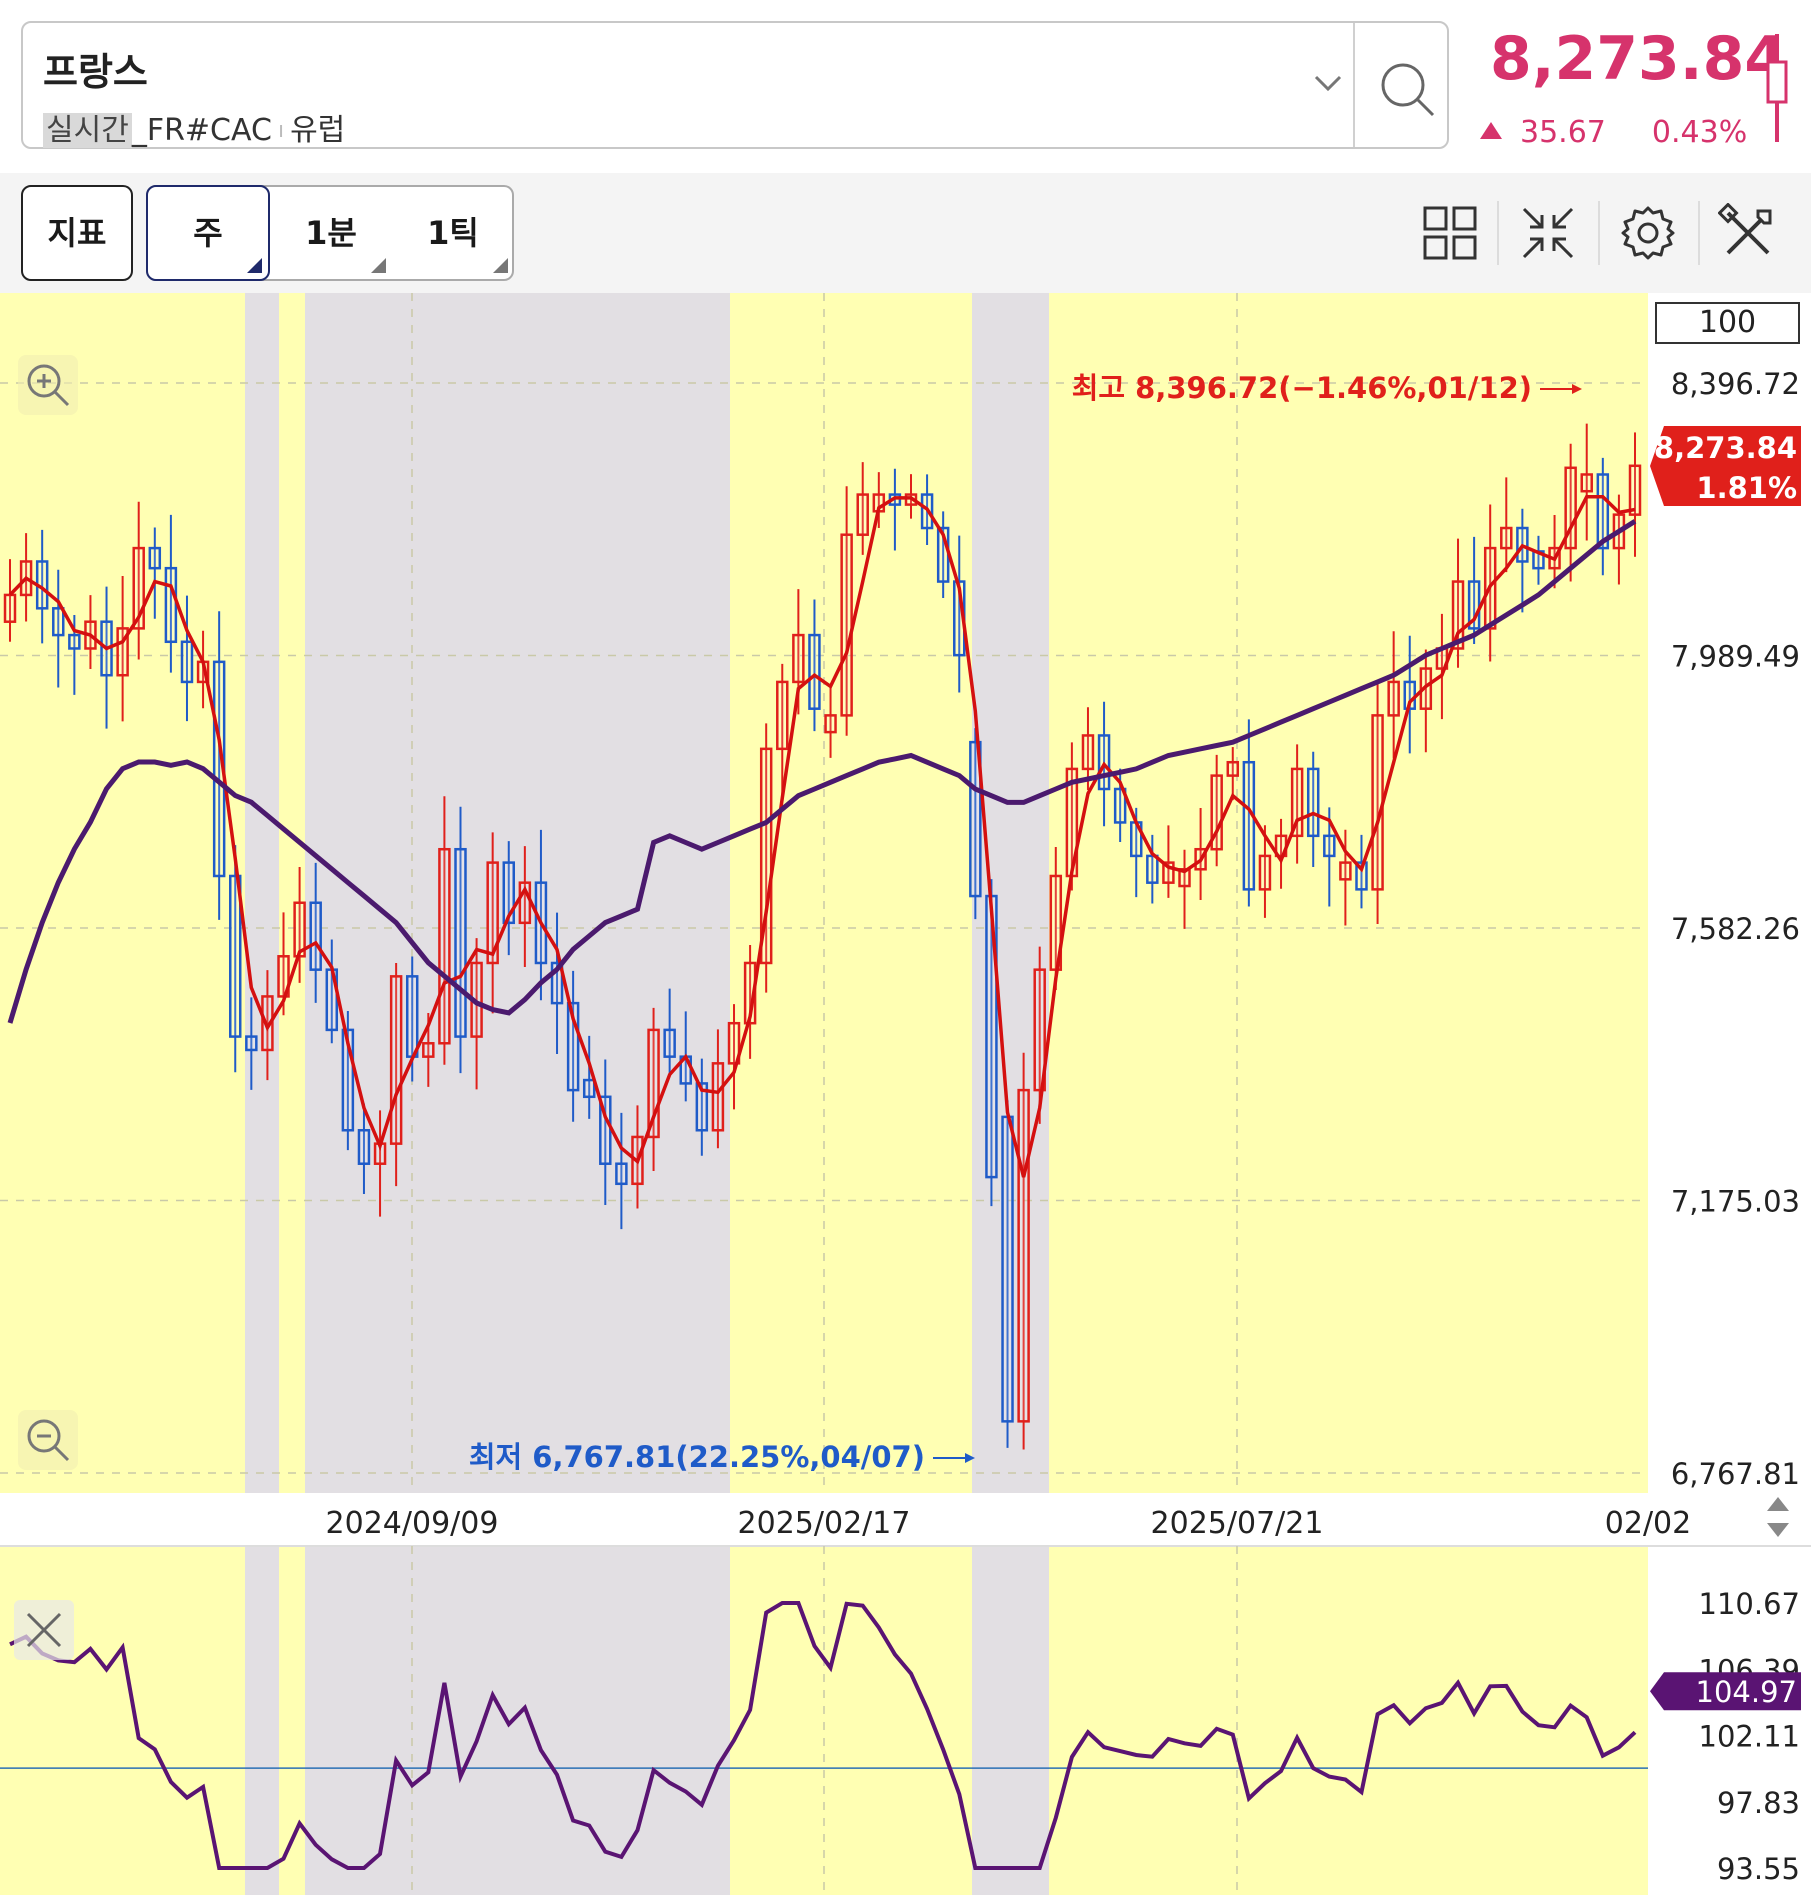  I want to click on date-tick-label: 2024/09/09, so click(412, 1523).